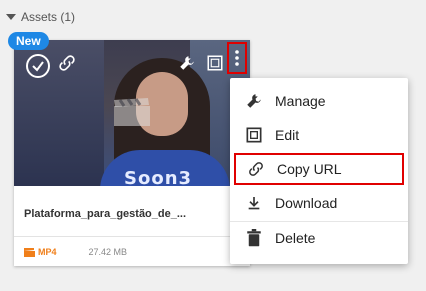 This screenshot has width=426, height=291. What do you see at coordinates (300, 101) in the screenshot?
I see `menu-item-label: Manage` at bounding box center [300, 101].